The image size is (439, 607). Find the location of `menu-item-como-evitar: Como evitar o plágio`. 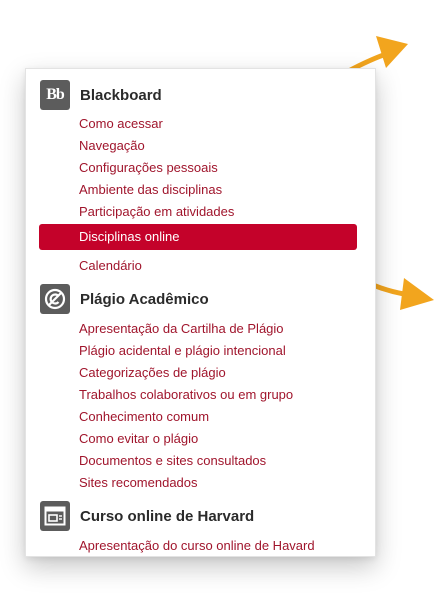

menu-item-como-evitar: Como evitar o plágio is located at coordinates (138, 439).